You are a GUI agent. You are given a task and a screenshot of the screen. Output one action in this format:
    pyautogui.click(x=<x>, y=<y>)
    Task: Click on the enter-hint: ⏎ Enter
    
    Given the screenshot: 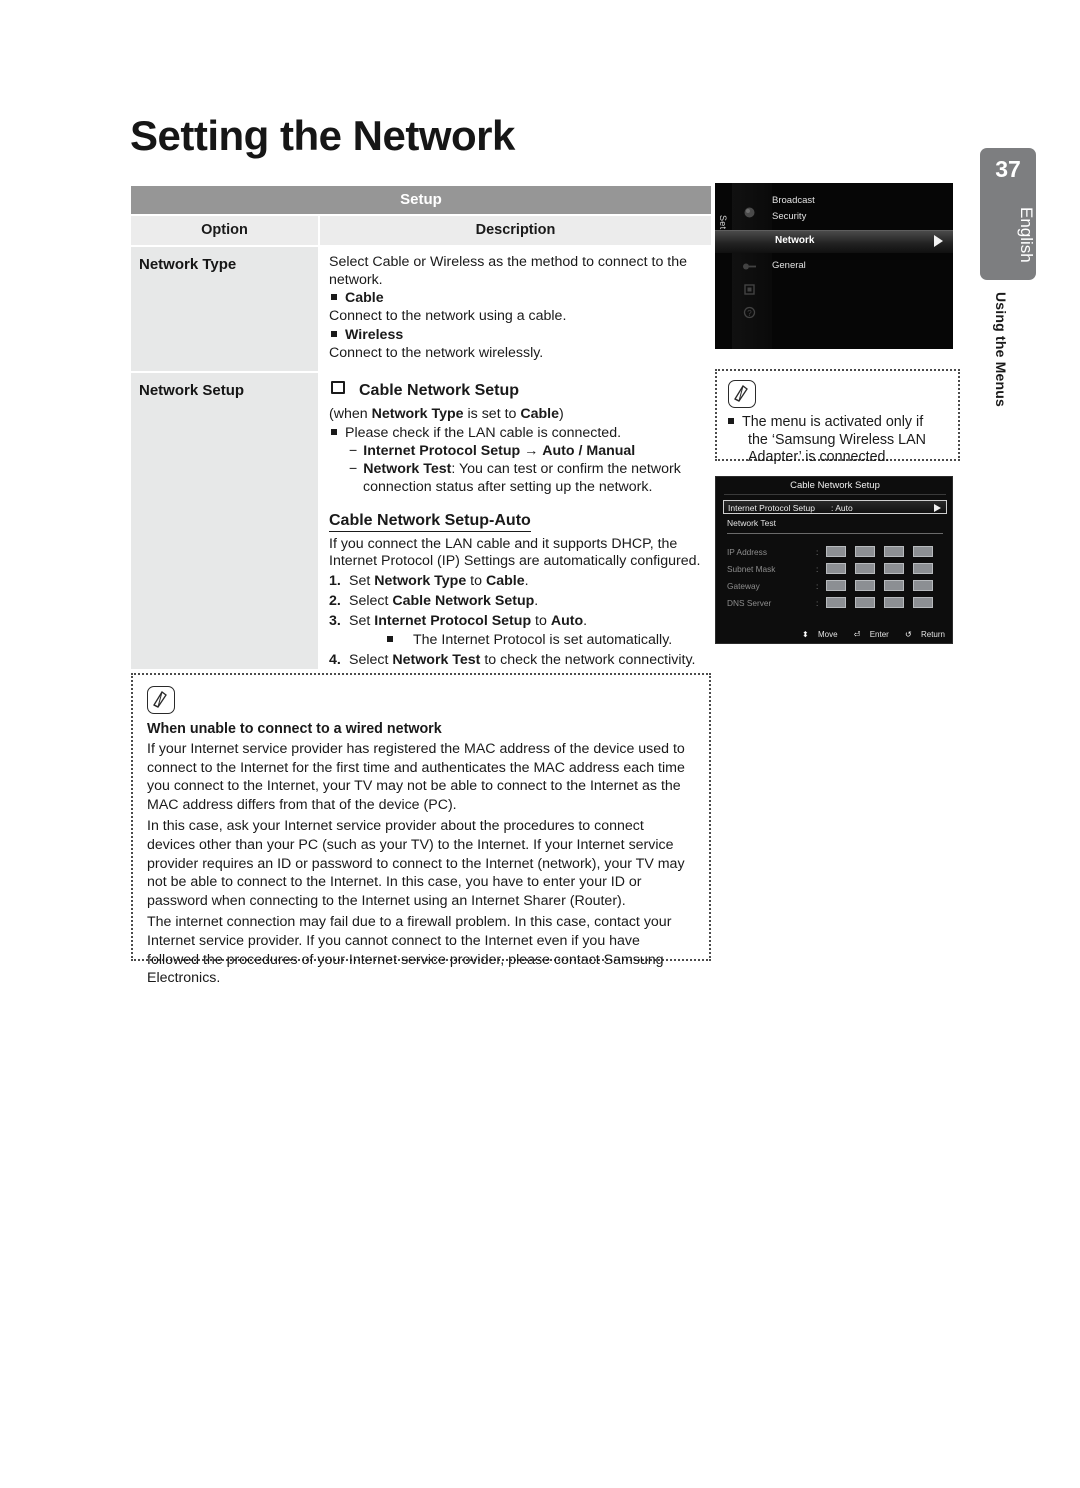 What is the action you would take?
    pyautogui.click(x=871, y=634)
    